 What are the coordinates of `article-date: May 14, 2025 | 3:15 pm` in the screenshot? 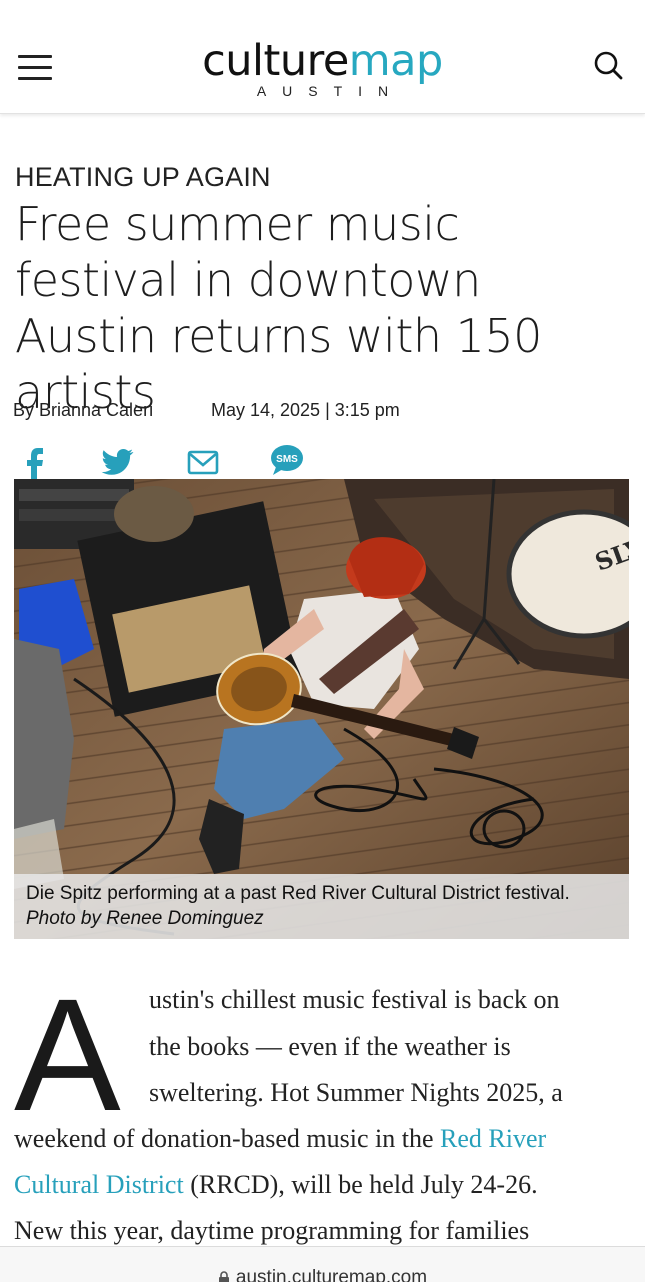 It's located at (305, 410).